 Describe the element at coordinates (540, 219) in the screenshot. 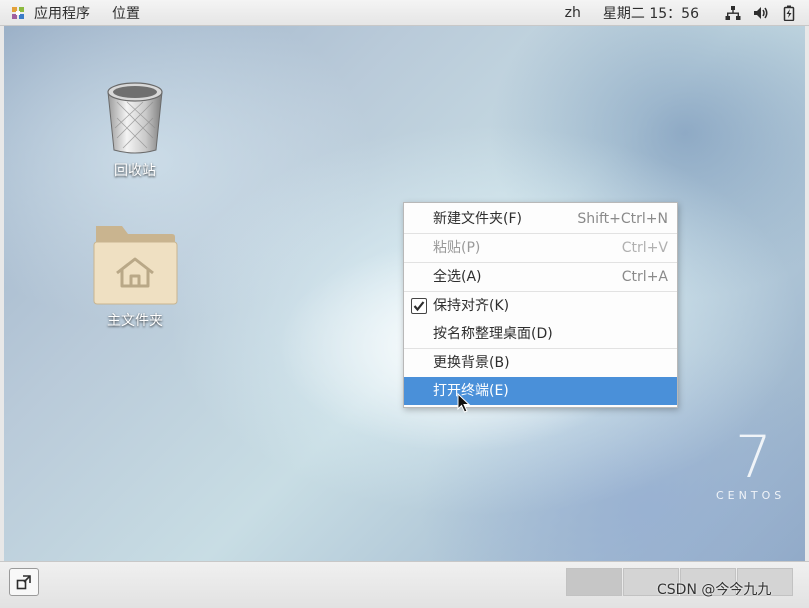

I see `menu-item-new-folder: 新建文件夹(F) Shift+Ctrl+N` at that location.